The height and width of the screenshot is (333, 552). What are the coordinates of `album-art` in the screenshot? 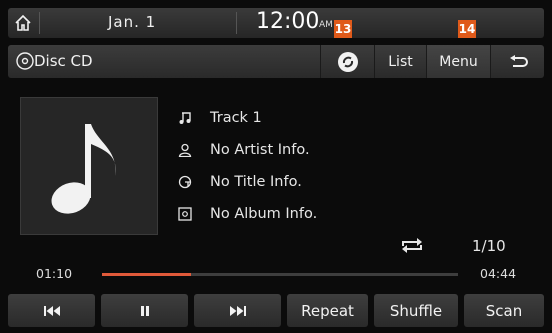 It's located at (89, 166).